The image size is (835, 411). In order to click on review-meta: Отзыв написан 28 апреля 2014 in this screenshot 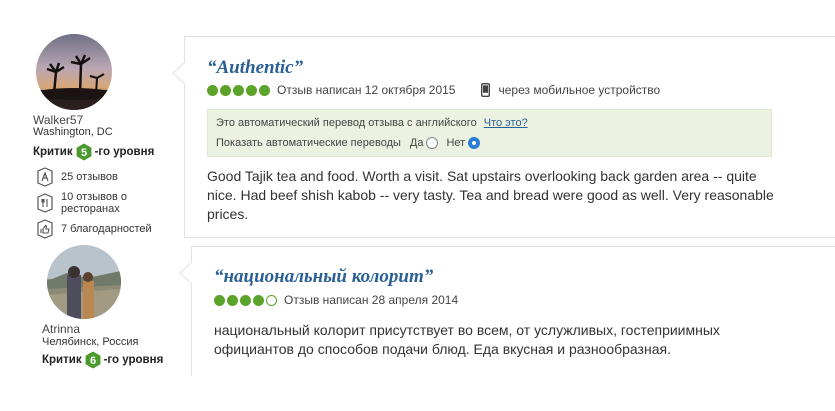, I will do `click(336, 300)`.